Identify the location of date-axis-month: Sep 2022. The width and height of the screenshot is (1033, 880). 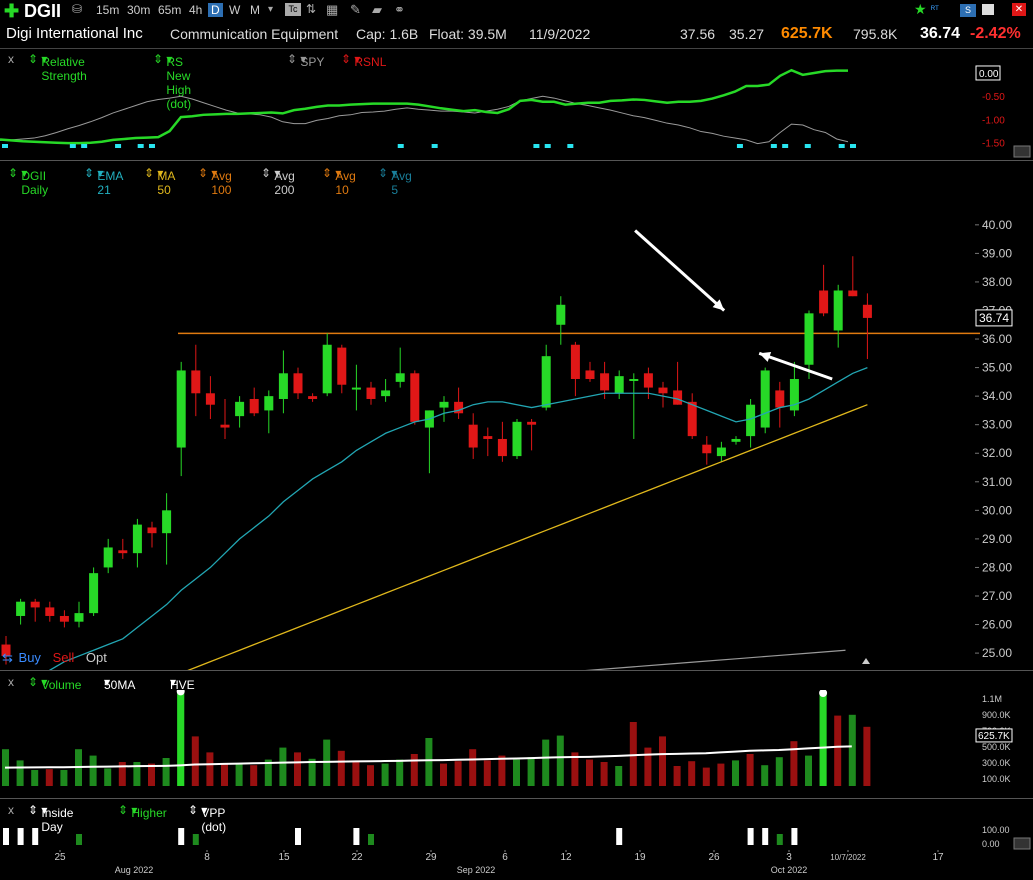
(476, 870).